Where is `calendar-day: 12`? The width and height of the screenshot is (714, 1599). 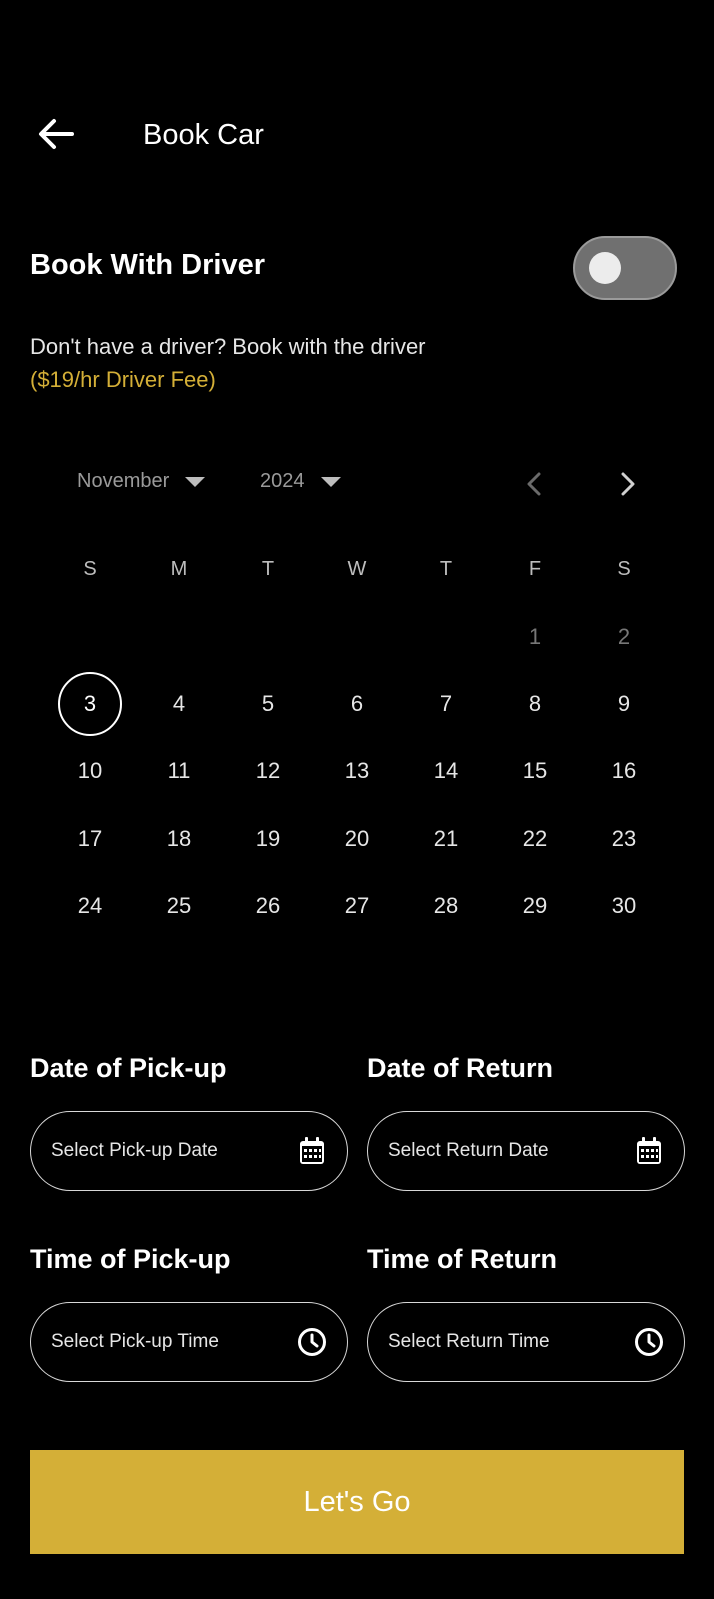
calendar-day: 12 is located at coordinates (268, 771).